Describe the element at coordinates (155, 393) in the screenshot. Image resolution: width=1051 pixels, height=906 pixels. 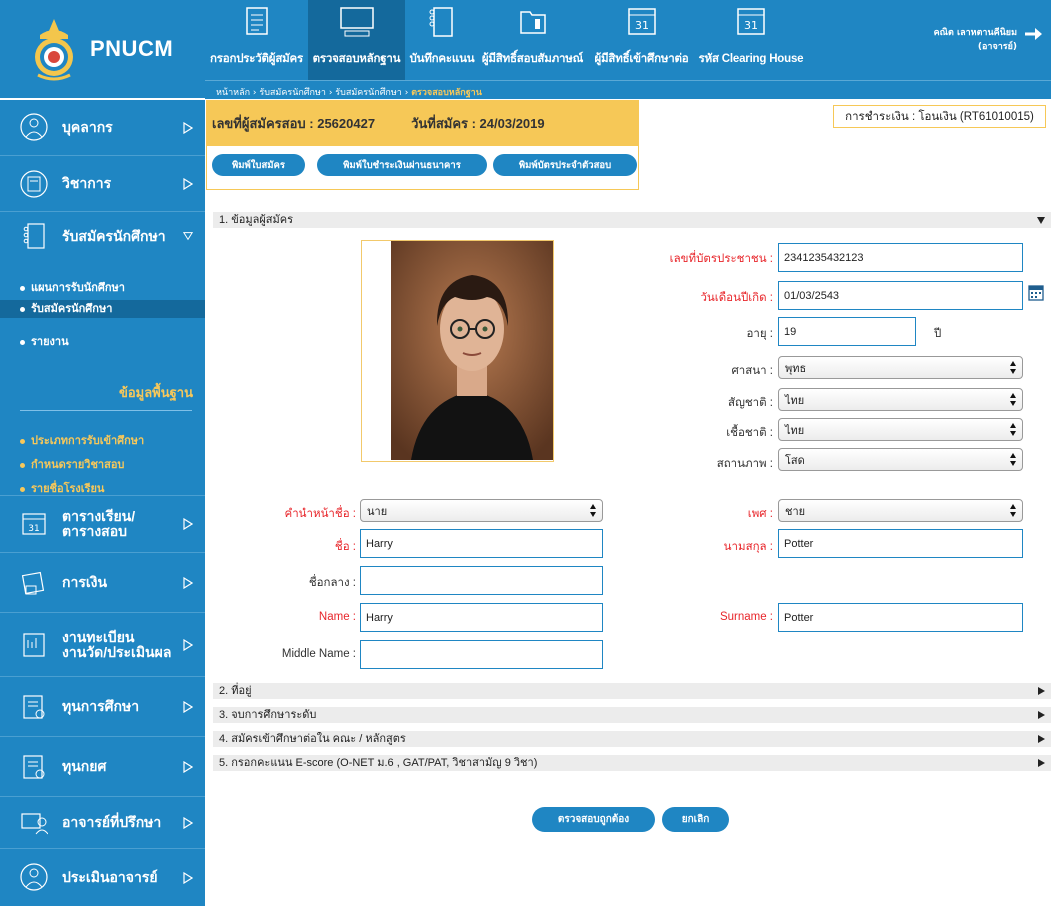
I see `basic-data-title: ข้อมูลพื้นฐาน` at that location.